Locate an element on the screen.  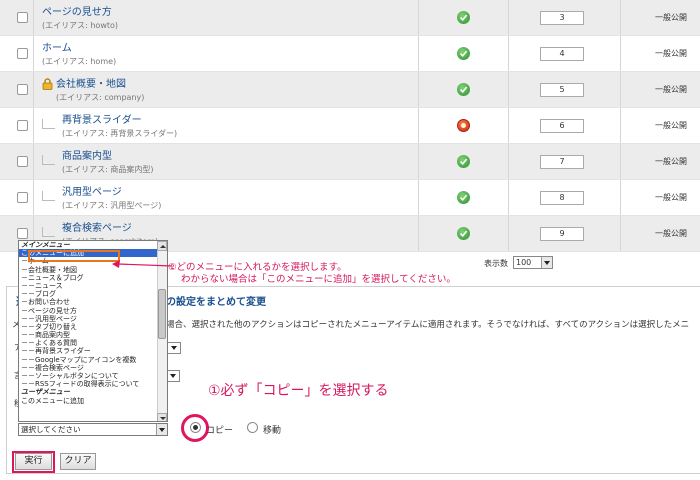
tree-branch-icon is located at coordinates (48, 232).